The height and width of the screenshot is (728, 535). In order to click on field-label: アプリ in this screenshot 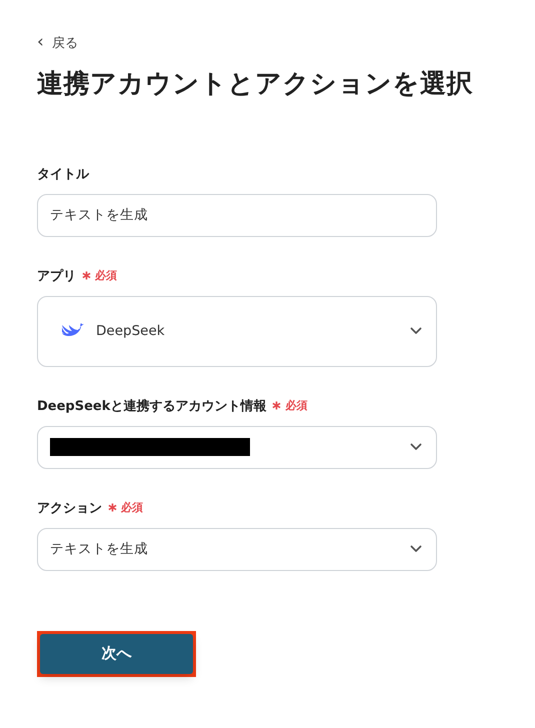, I will do `click(56, 276)`.